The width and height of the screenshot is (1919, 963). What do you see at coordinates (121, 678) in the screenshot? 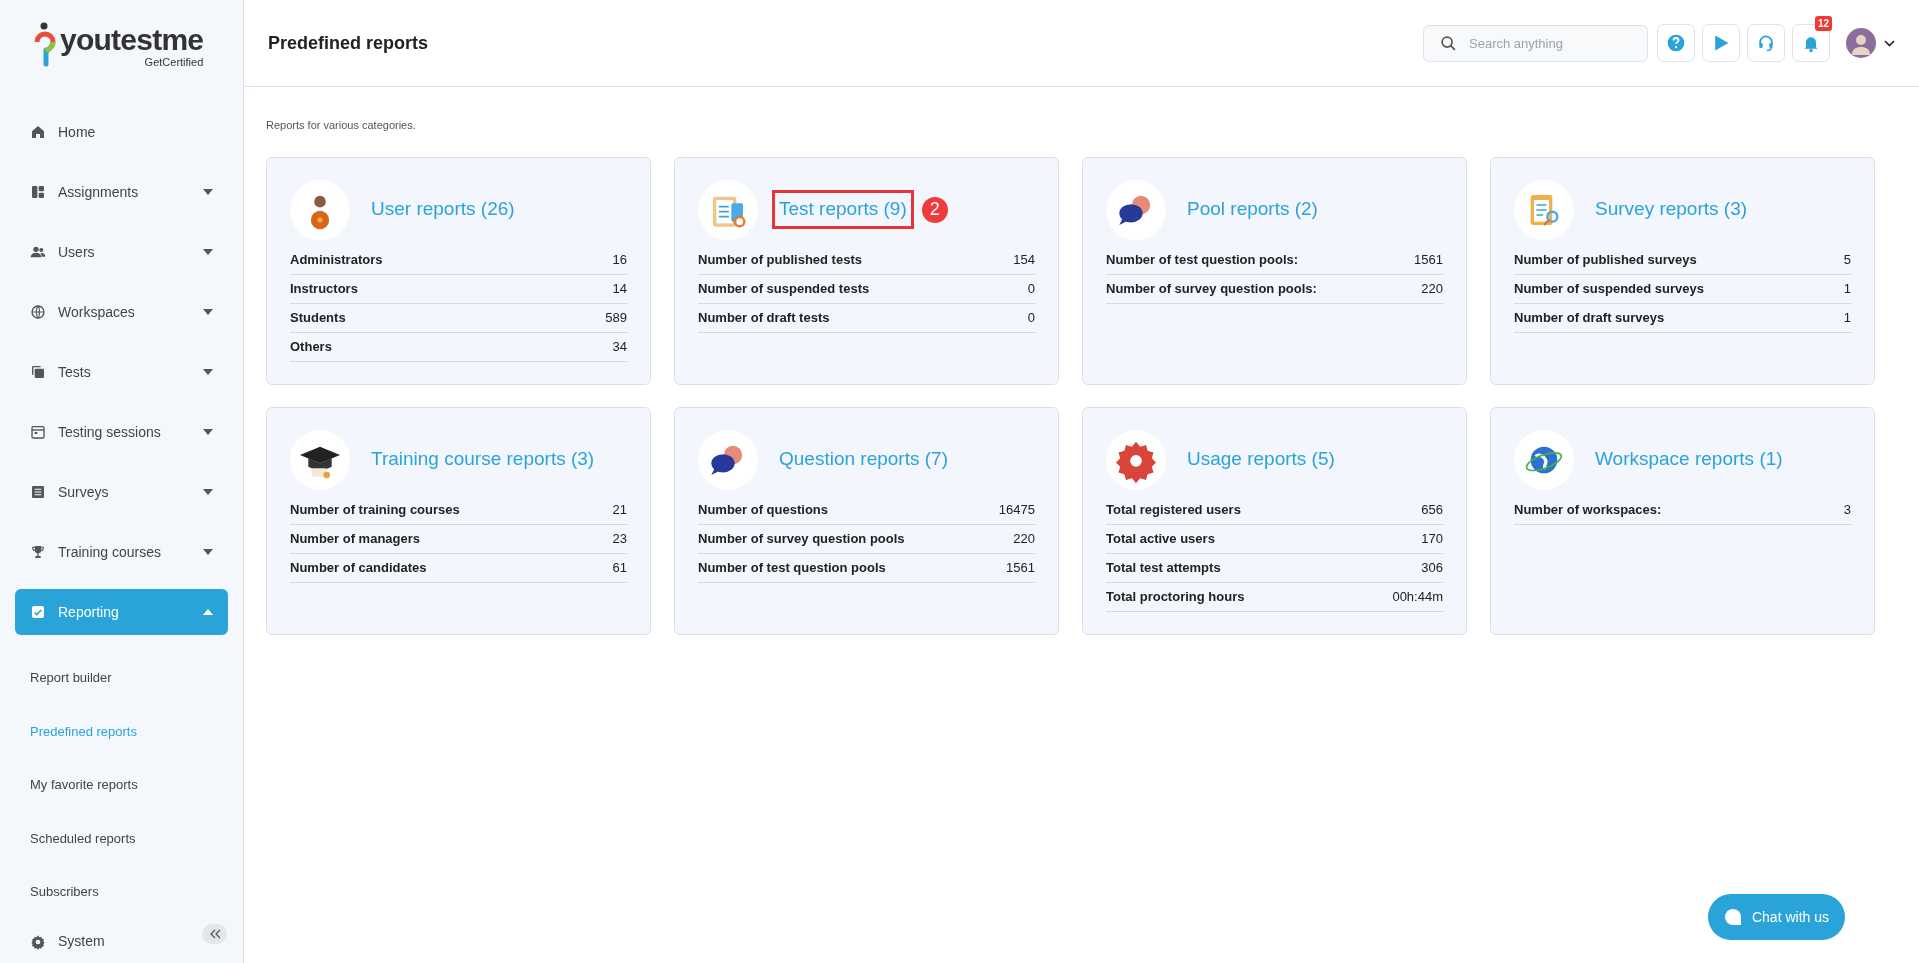
I see `sidebar-subitem: Report builder` at bounding box center [121, 678].